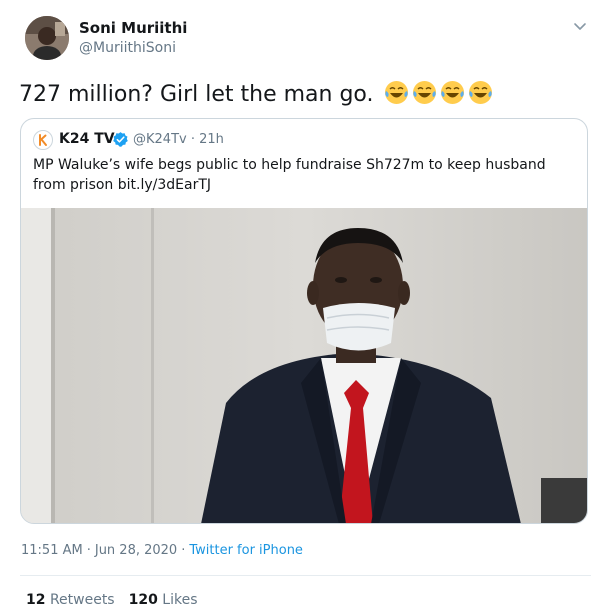 The image size is (611, 613). I want to click on tweet-source-link: Twitter for iPhone, so click(246, 550).